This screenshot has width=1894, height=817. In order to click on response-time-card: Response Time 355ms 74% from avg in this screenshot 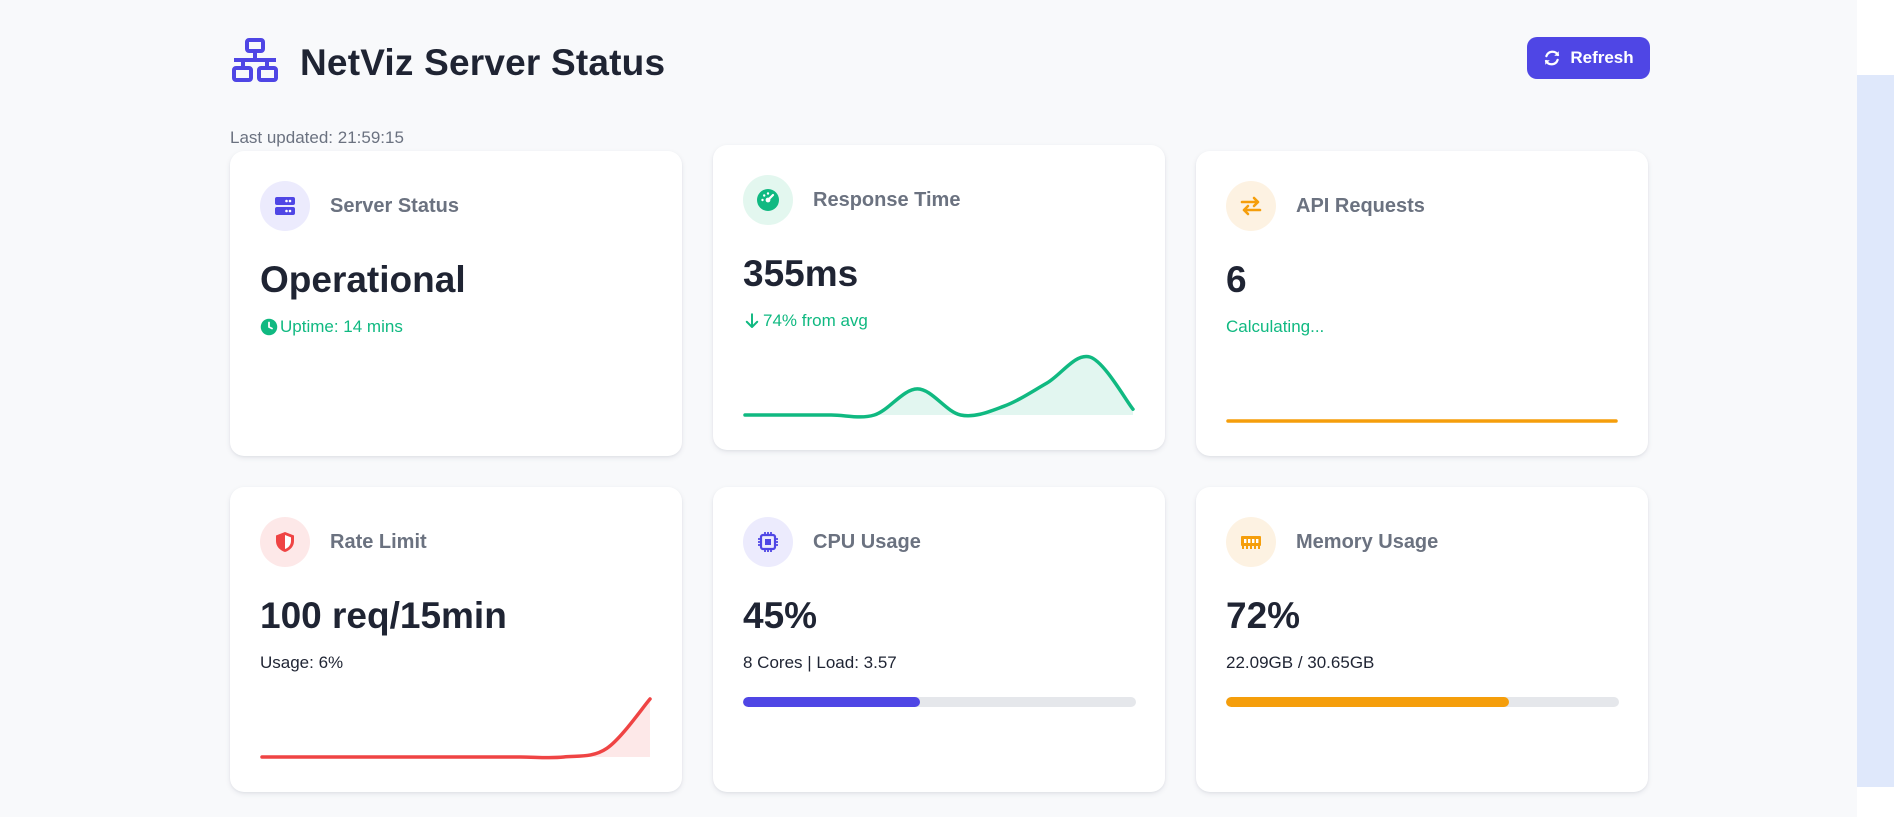, I will do `click(939, 297)`.